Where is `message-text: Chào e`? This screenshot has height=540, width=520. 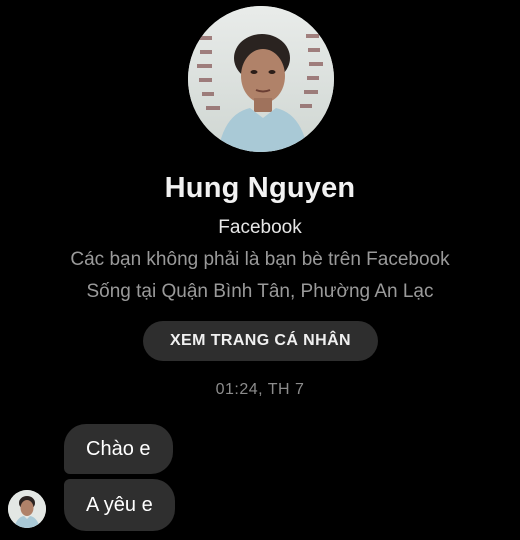 message-text: Chào e is located at coordinates (118, 448).